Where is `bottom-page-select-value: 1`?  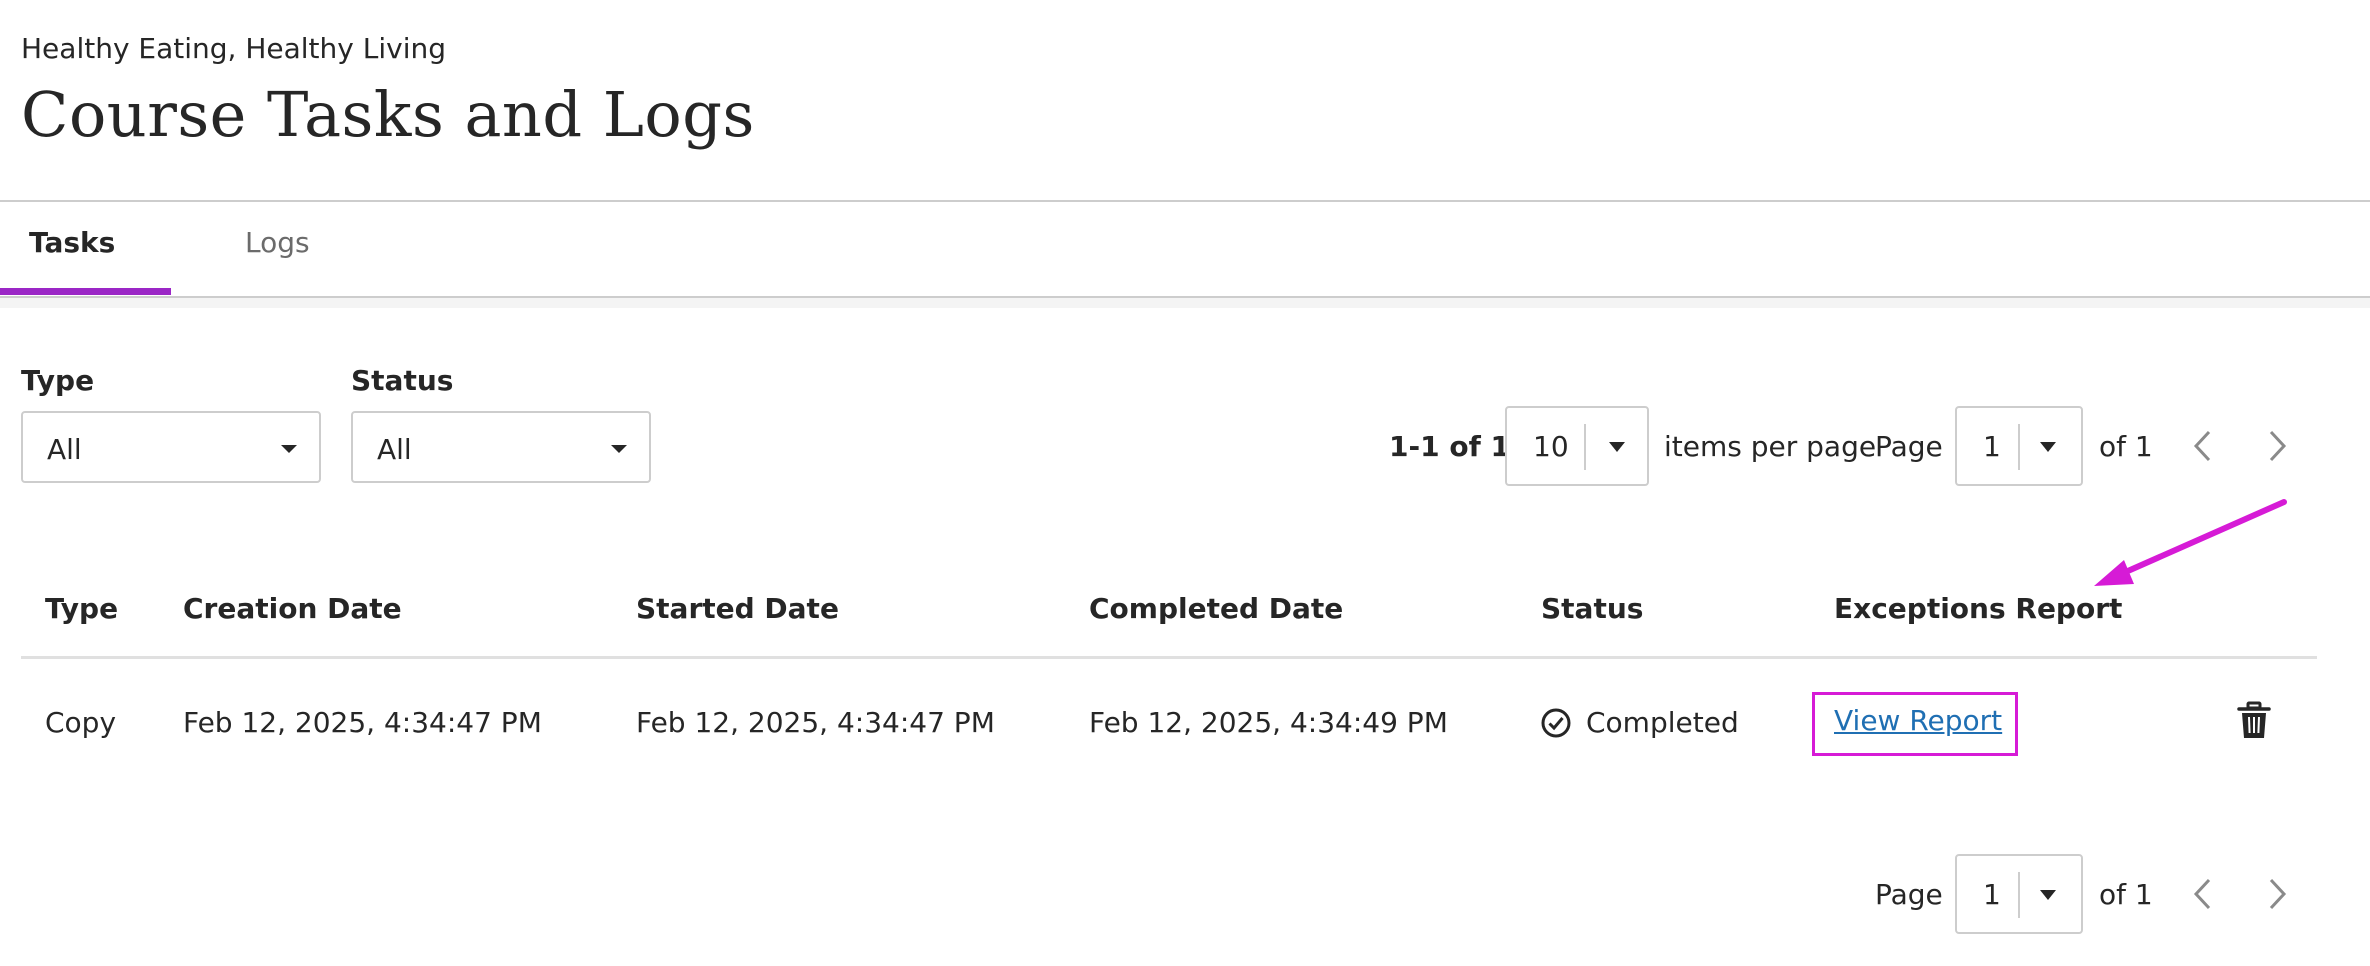
bottom-page-select-value: 1 is located at coordinates (1992, 894).